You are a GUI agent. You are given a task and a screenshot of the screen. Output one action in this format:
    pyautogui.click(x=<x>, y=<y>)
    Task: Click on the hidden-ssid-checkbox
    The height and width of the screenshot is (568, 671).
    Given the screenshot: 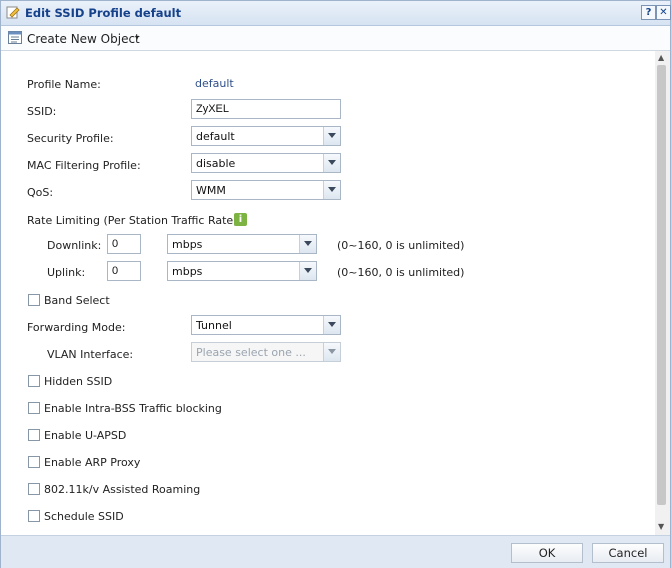 What is the action you would take?
    pyautogui.click(x=34, y=381)
    